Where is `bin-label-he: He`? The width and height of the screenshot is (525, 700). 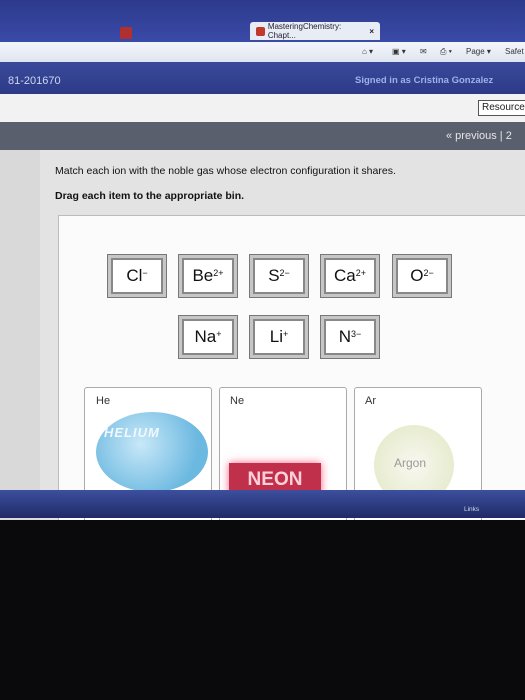 bin-label-he: He is located at coordinates (103, 401).